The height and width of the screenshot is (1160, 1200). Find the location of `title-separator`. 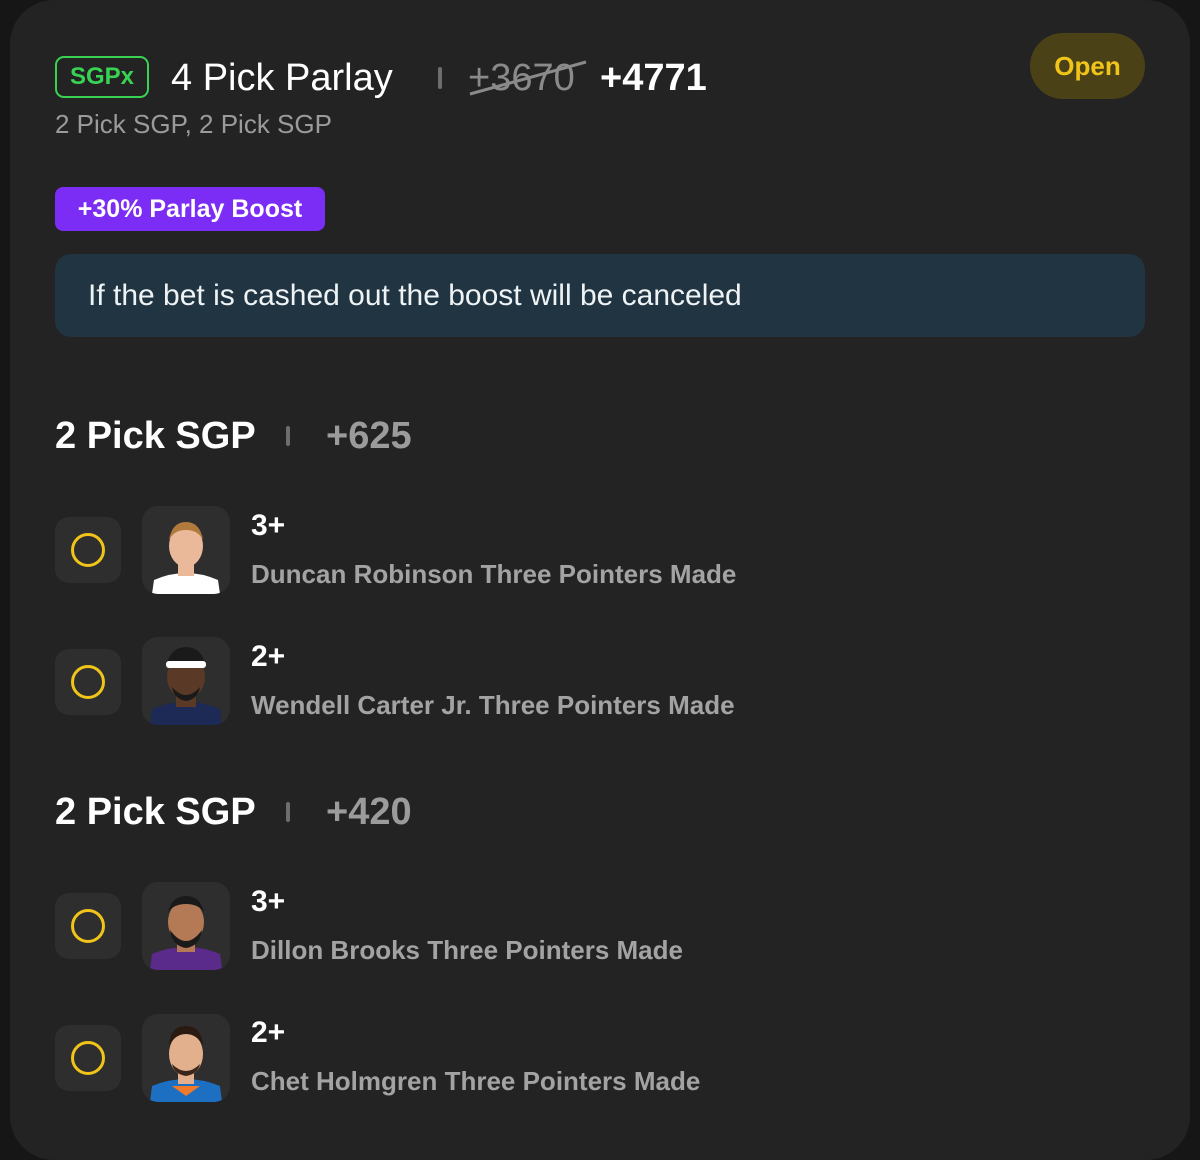

title-separator is located at coordinates (440, 78).